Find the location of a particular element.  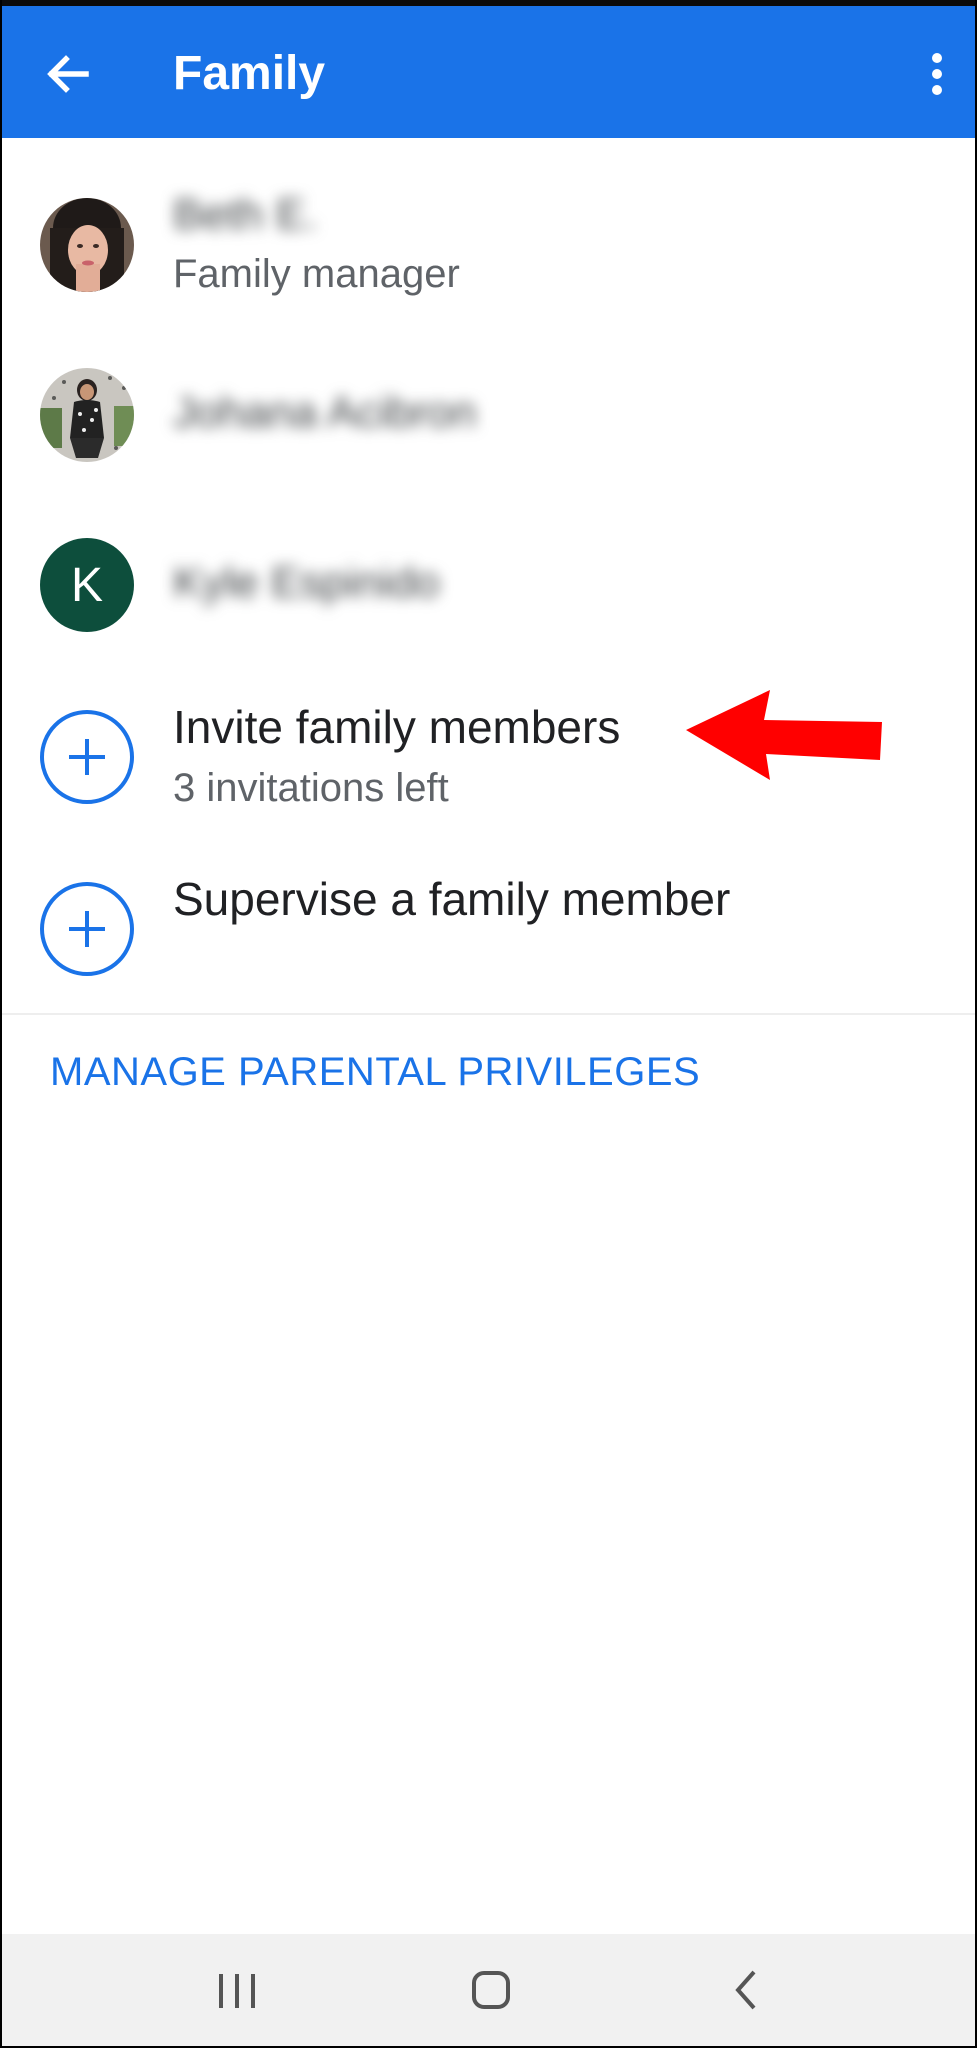

home-button is located at coordinates (491, 1990).